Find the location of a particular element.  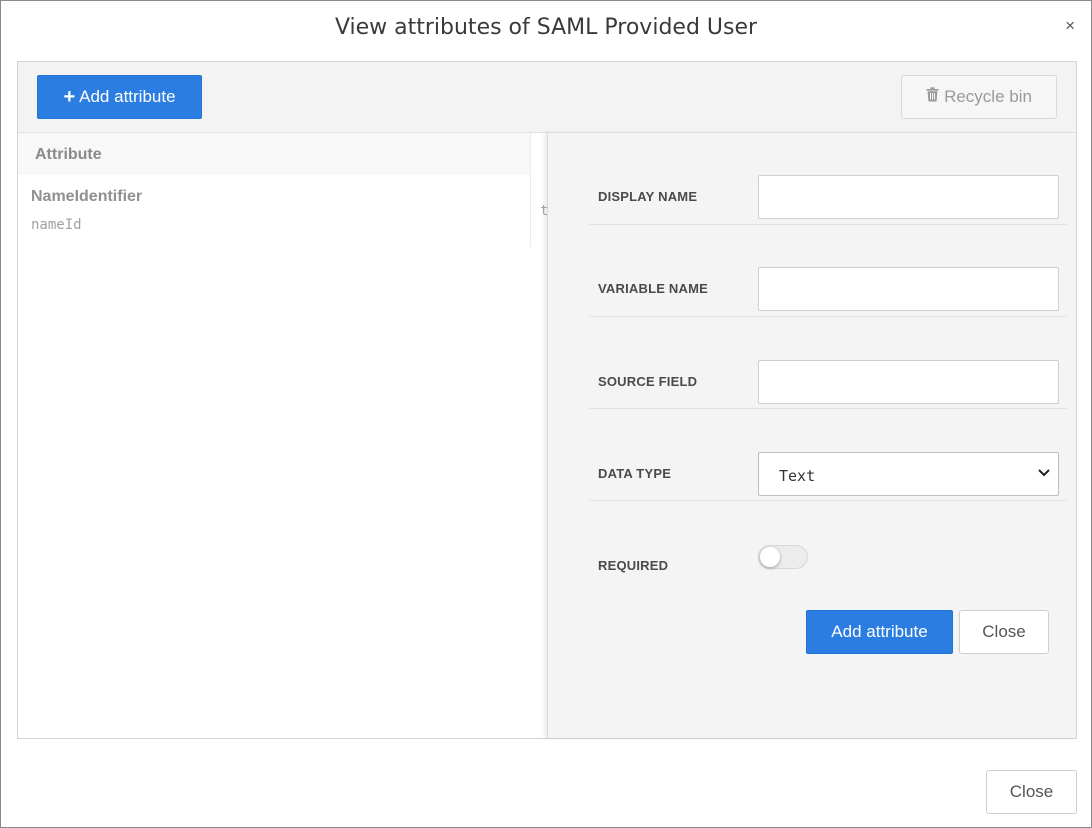

display-name-row: DISPLAY NAME is located at coordinates (828, 179).